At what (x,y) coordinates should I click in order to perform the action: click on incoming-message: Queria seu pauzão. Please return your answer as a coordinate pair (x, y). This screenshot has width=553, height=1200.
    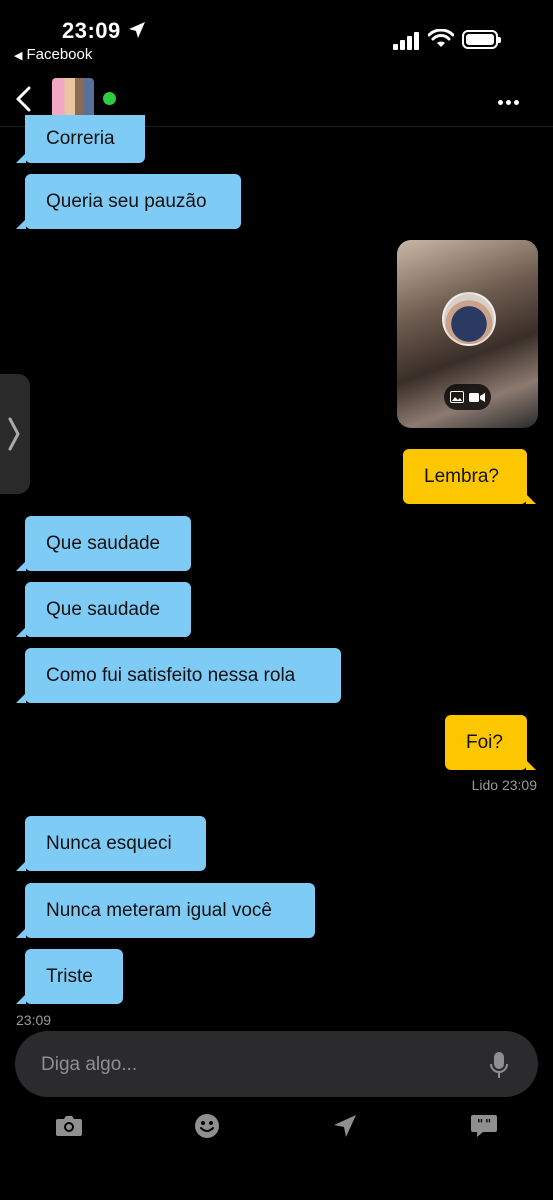
    Looking at the image, I should click on (128, 201).